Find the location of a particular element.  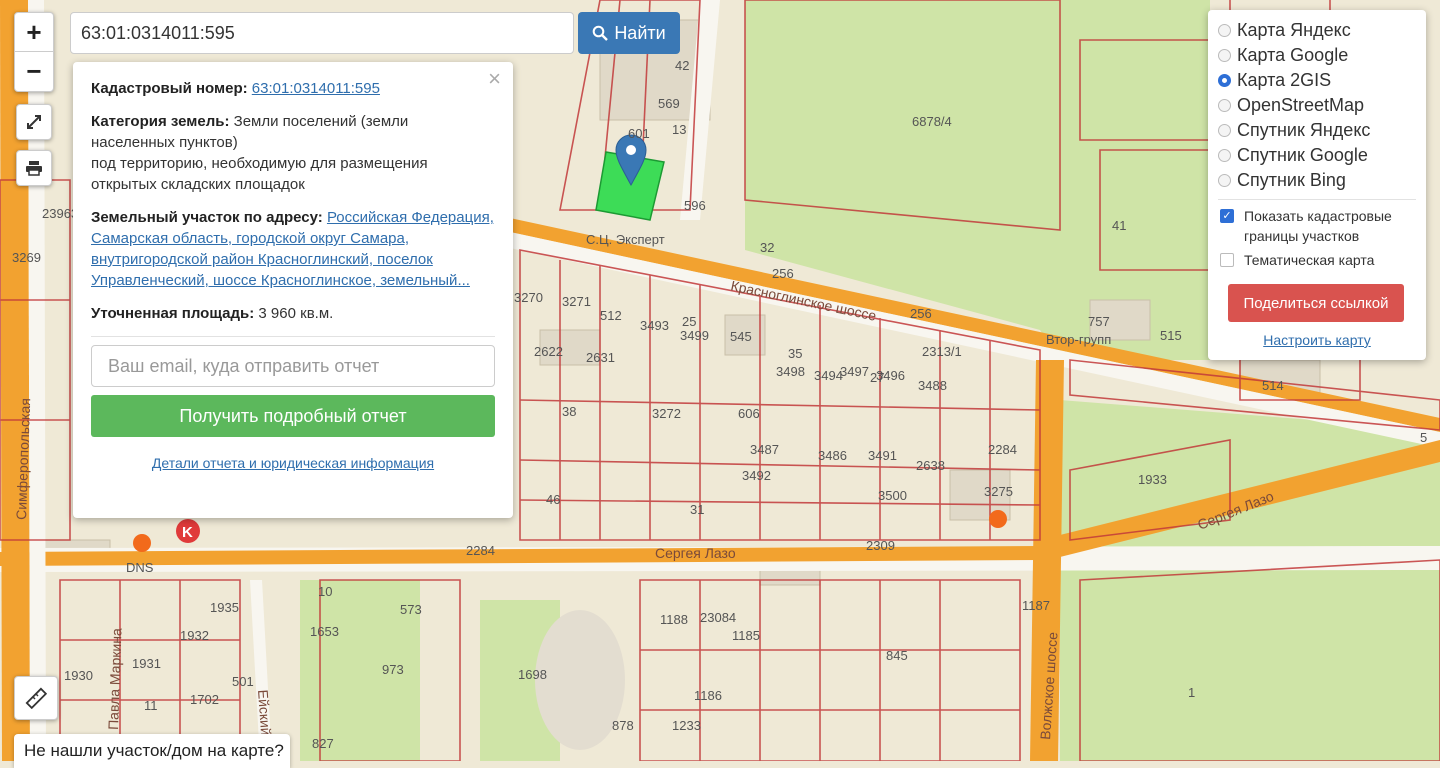

parcel-number-label: 25 is located at coordinates (689, 321).